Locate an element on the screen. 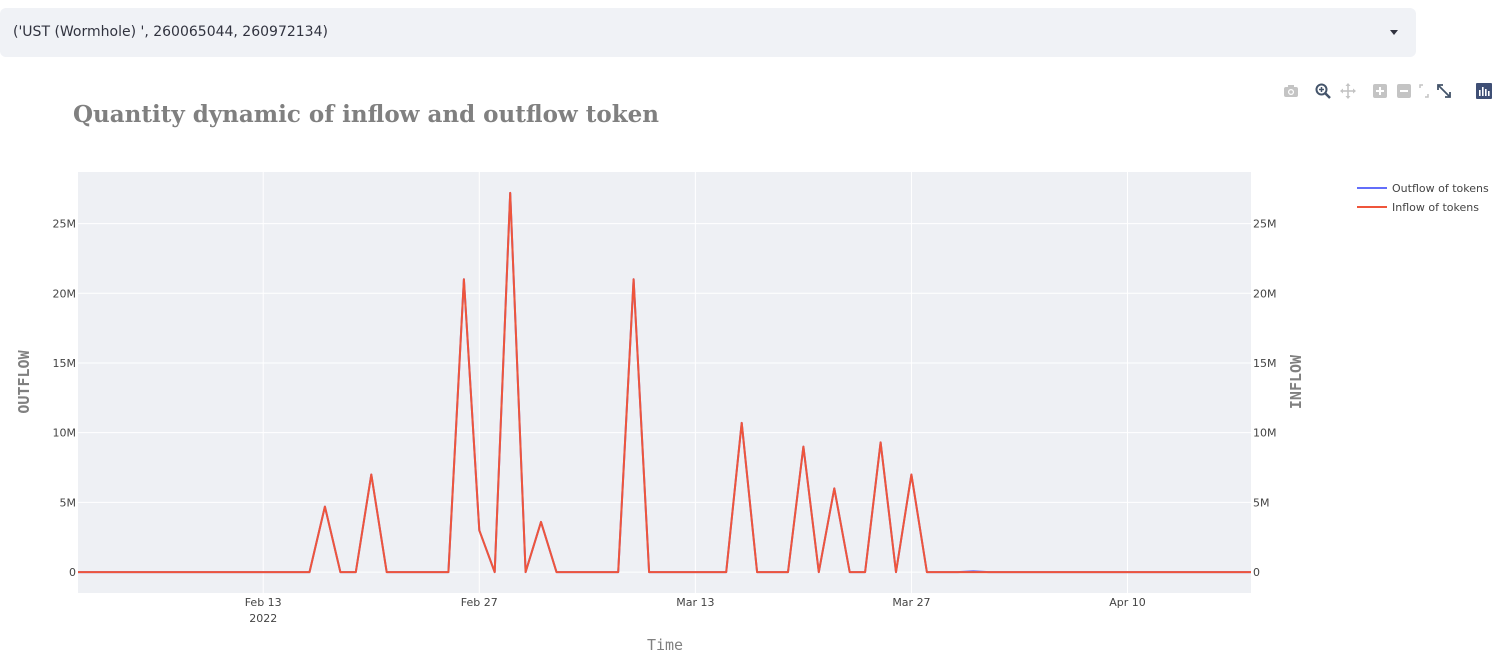  y-axis-title-right: INFLOW is located at coordinates (1296, 381).